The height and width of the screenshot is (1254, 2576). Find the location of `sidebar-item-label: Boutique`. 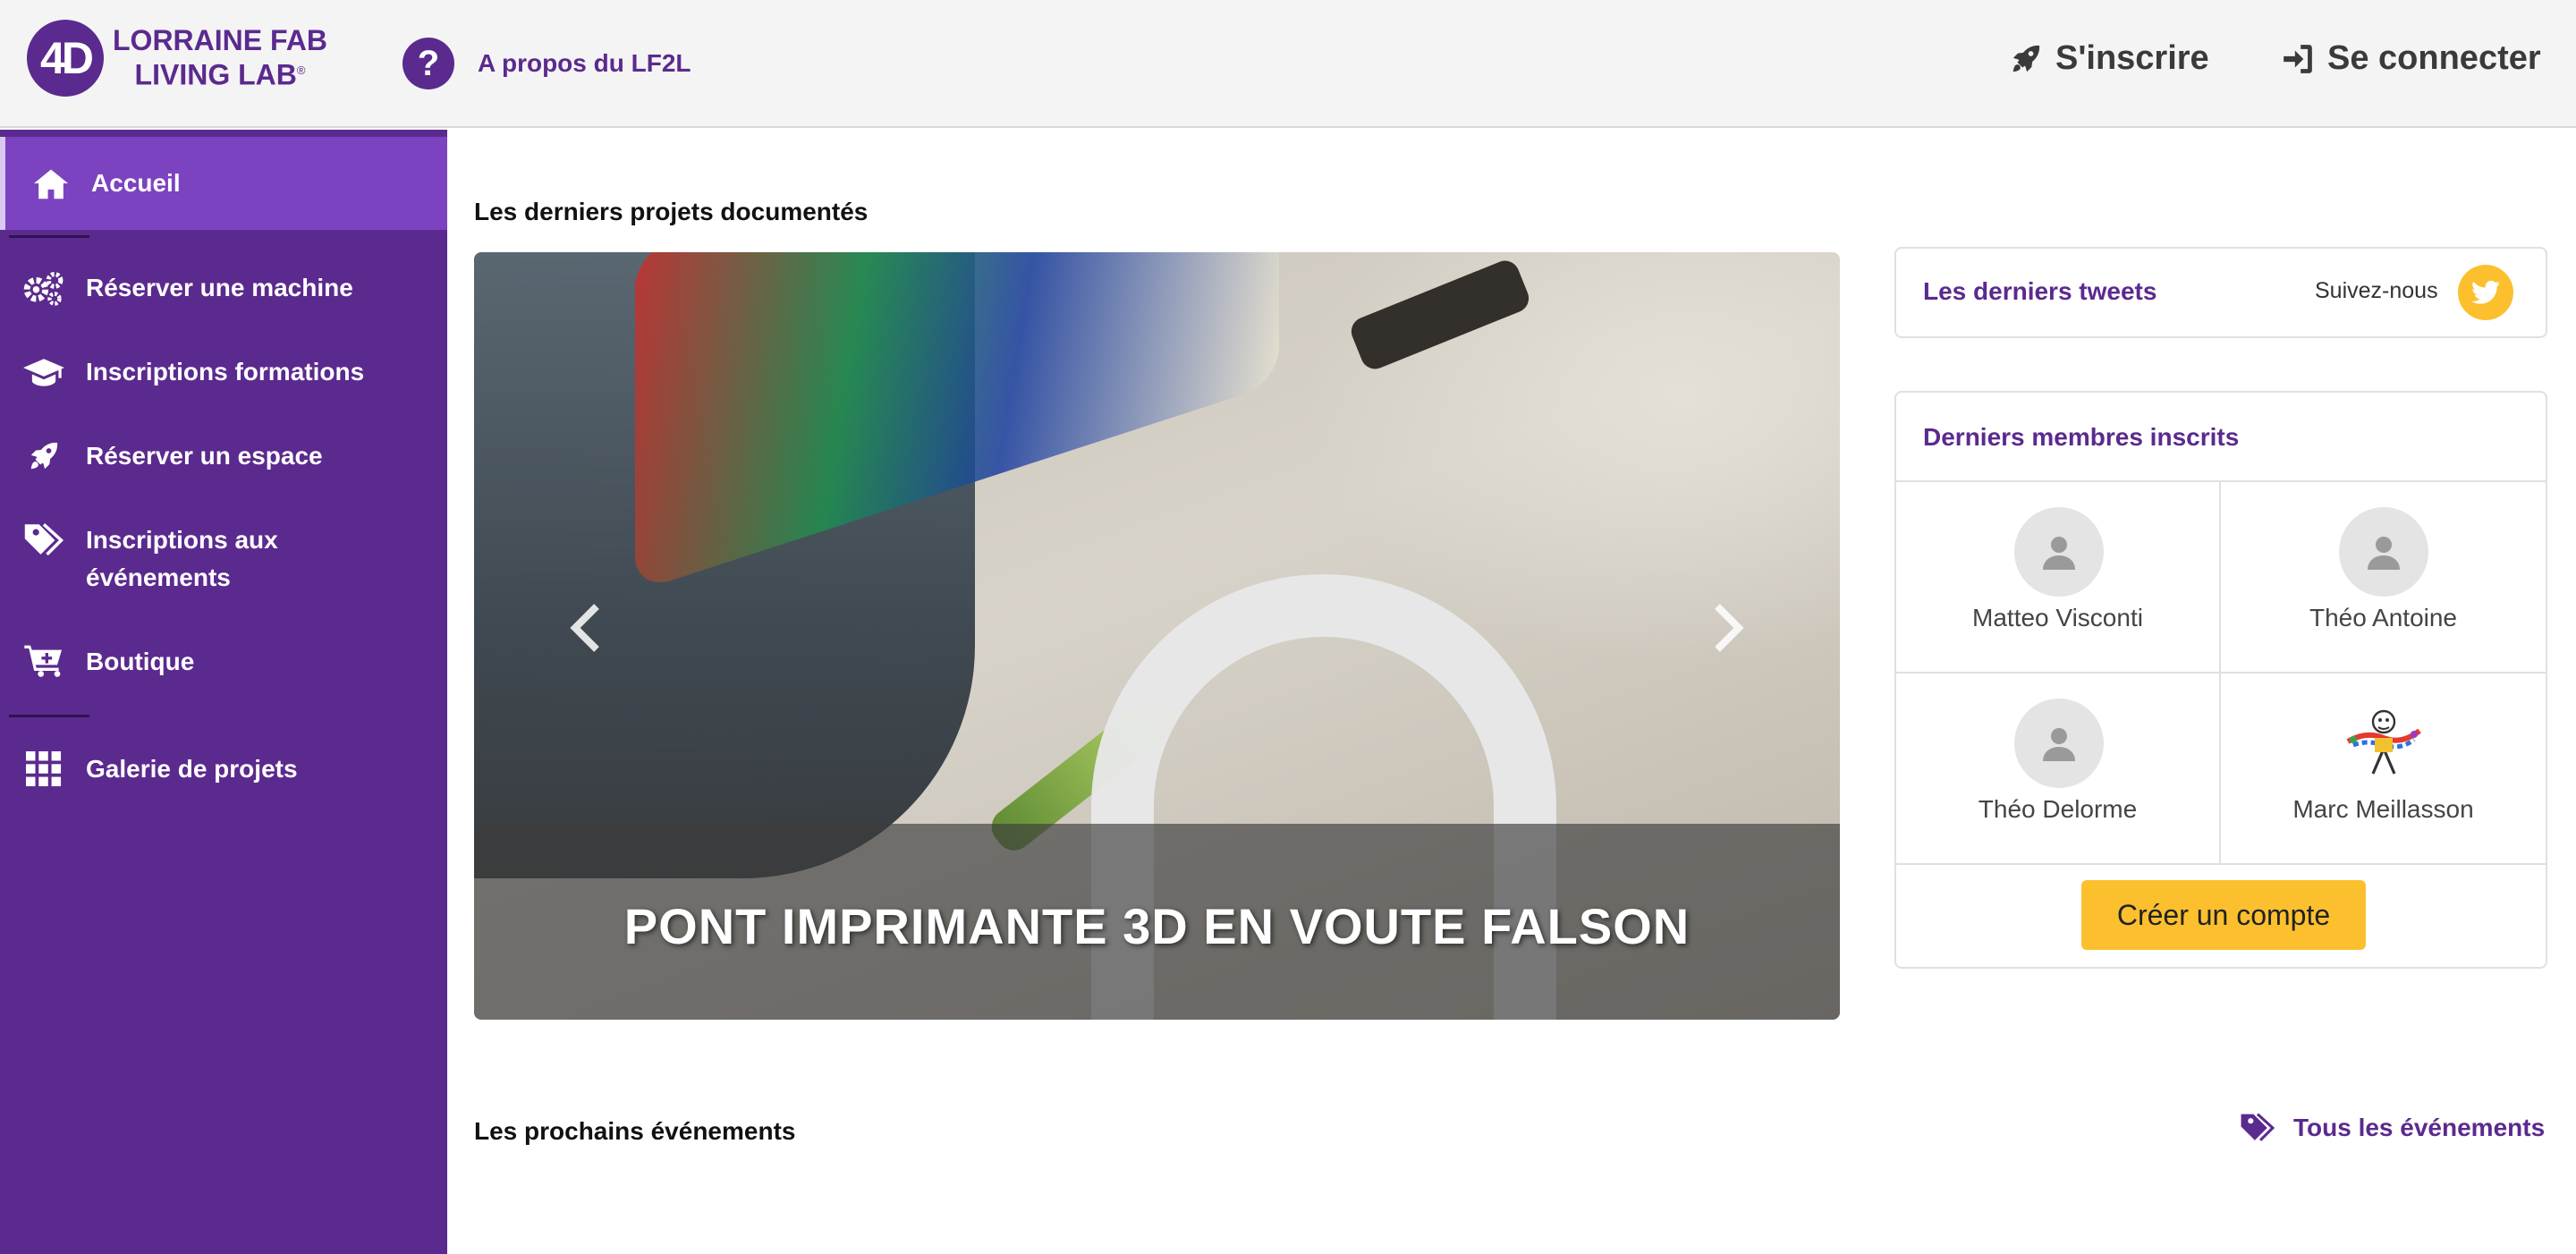

sidebar-item-label: Boutique is located at coordinates (140, 661).